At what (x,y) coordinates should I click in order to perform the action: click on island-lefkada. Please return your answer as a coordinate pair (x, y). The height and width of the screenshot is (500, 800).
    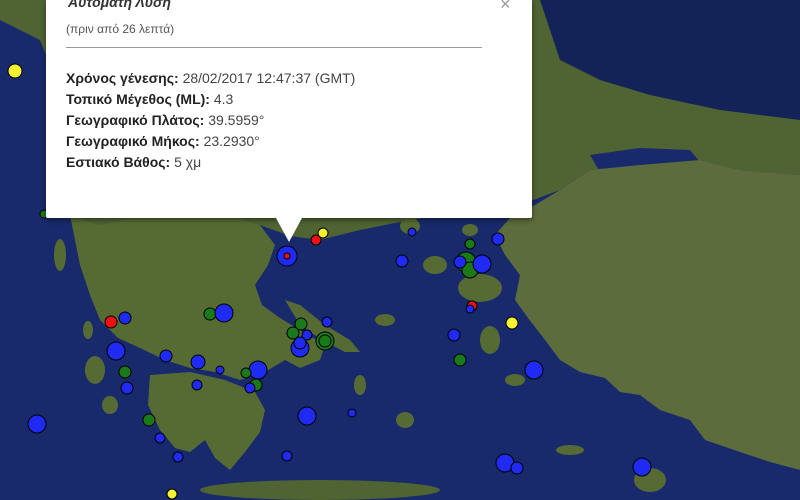
    Looking at the image, I should click on (88, 330).